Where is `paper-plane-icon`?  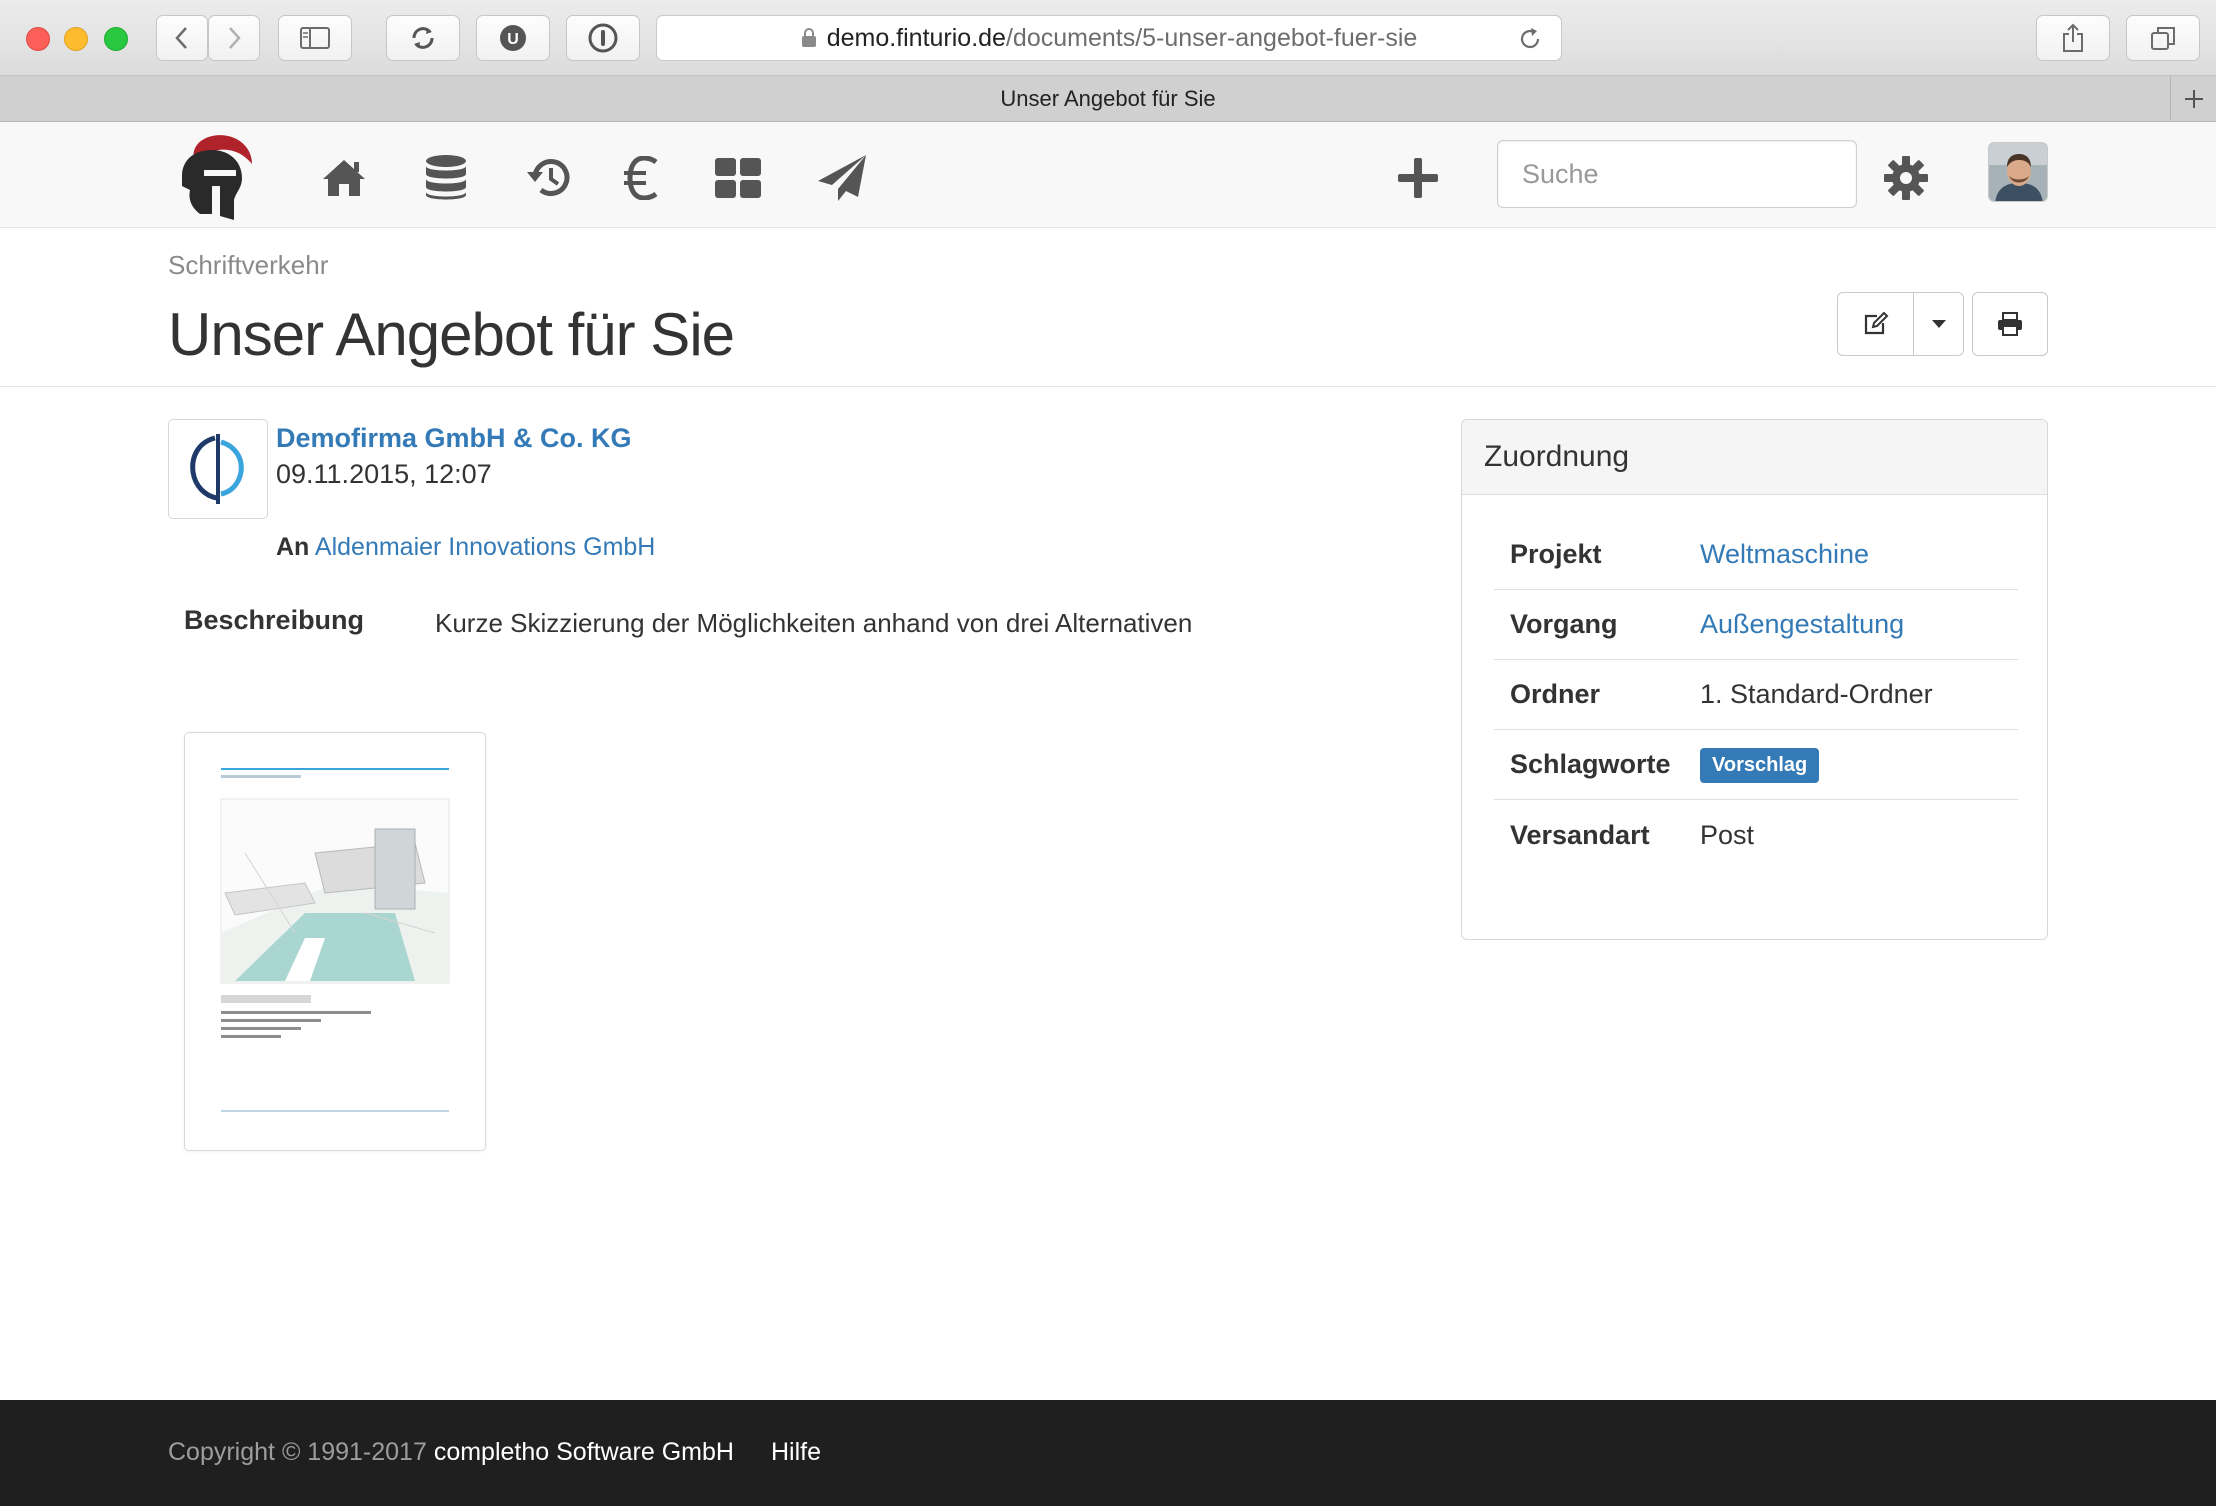 paper-plane-icon is located at coordinates (842, 178).